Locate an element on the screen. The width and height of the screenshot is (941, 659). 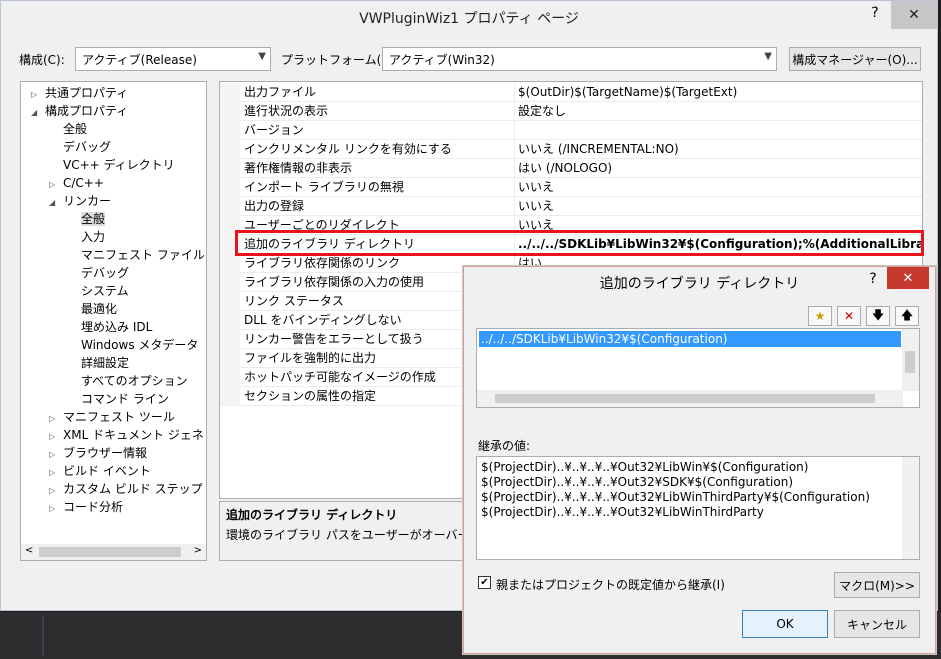
property-name: 著作権情報の非表示 is located at coordinates (298, 168).